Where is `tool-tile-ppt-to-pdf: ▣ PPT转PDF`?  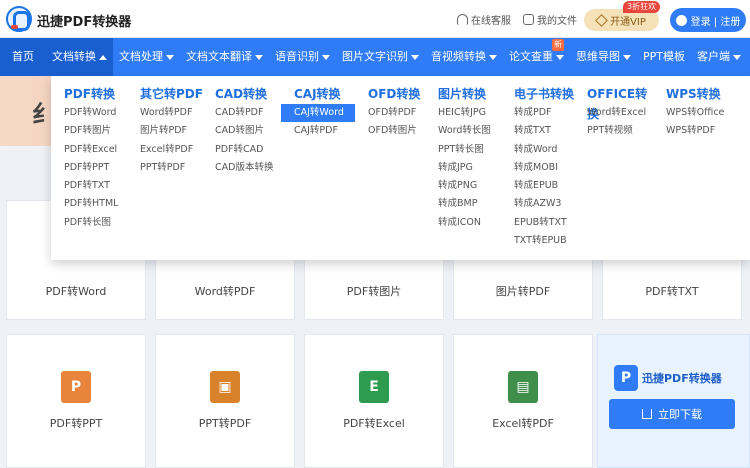
tool-tile-ppt-to-pdf: ▣ PPT转PDF is located at coordinates (225, 401).